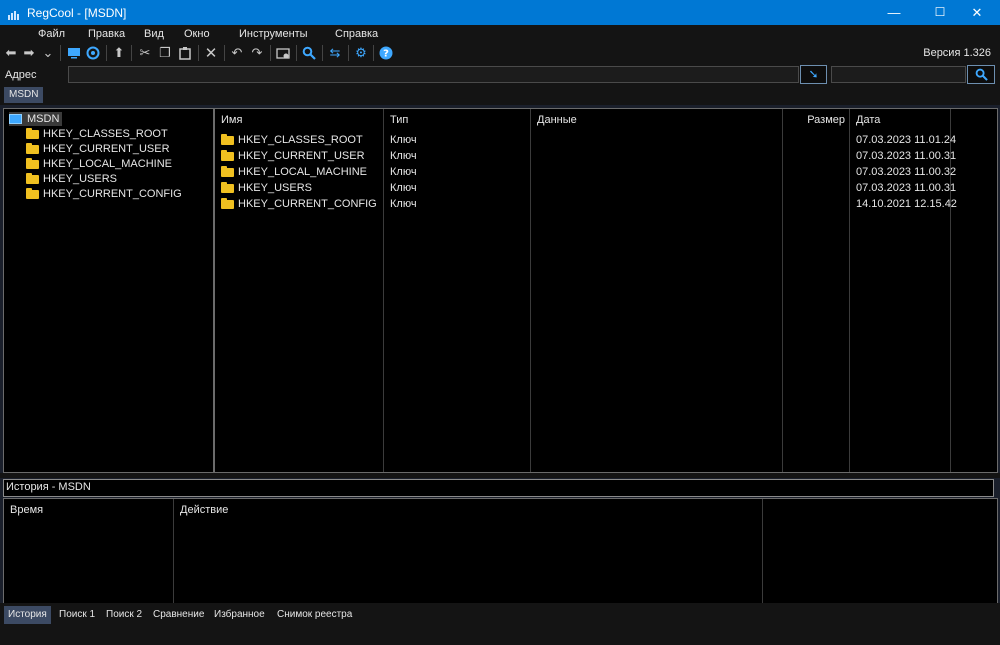 This screenshot has height=645, width=1000. I want to click on up-arrow-icon: ⬆, so click(119, 53).